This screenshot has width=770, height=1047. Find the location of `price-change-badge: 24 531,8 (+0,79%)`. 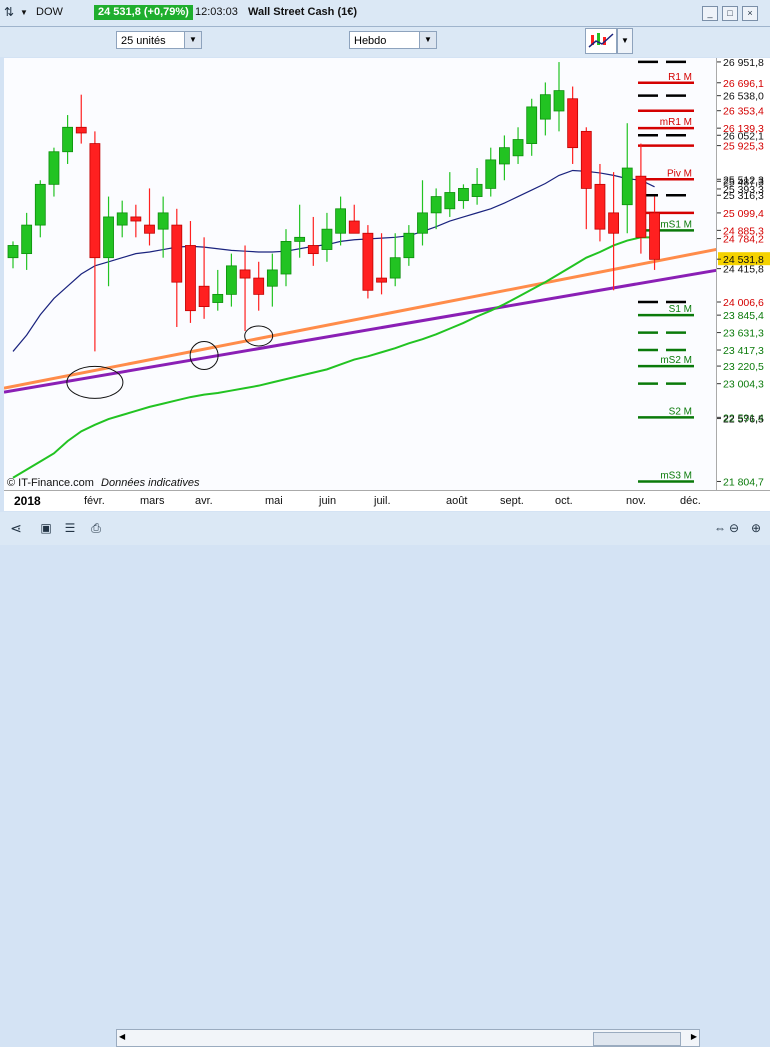

price-change-badge: 24 531,8 (+0,79%) is located at coordinates (143, 12).